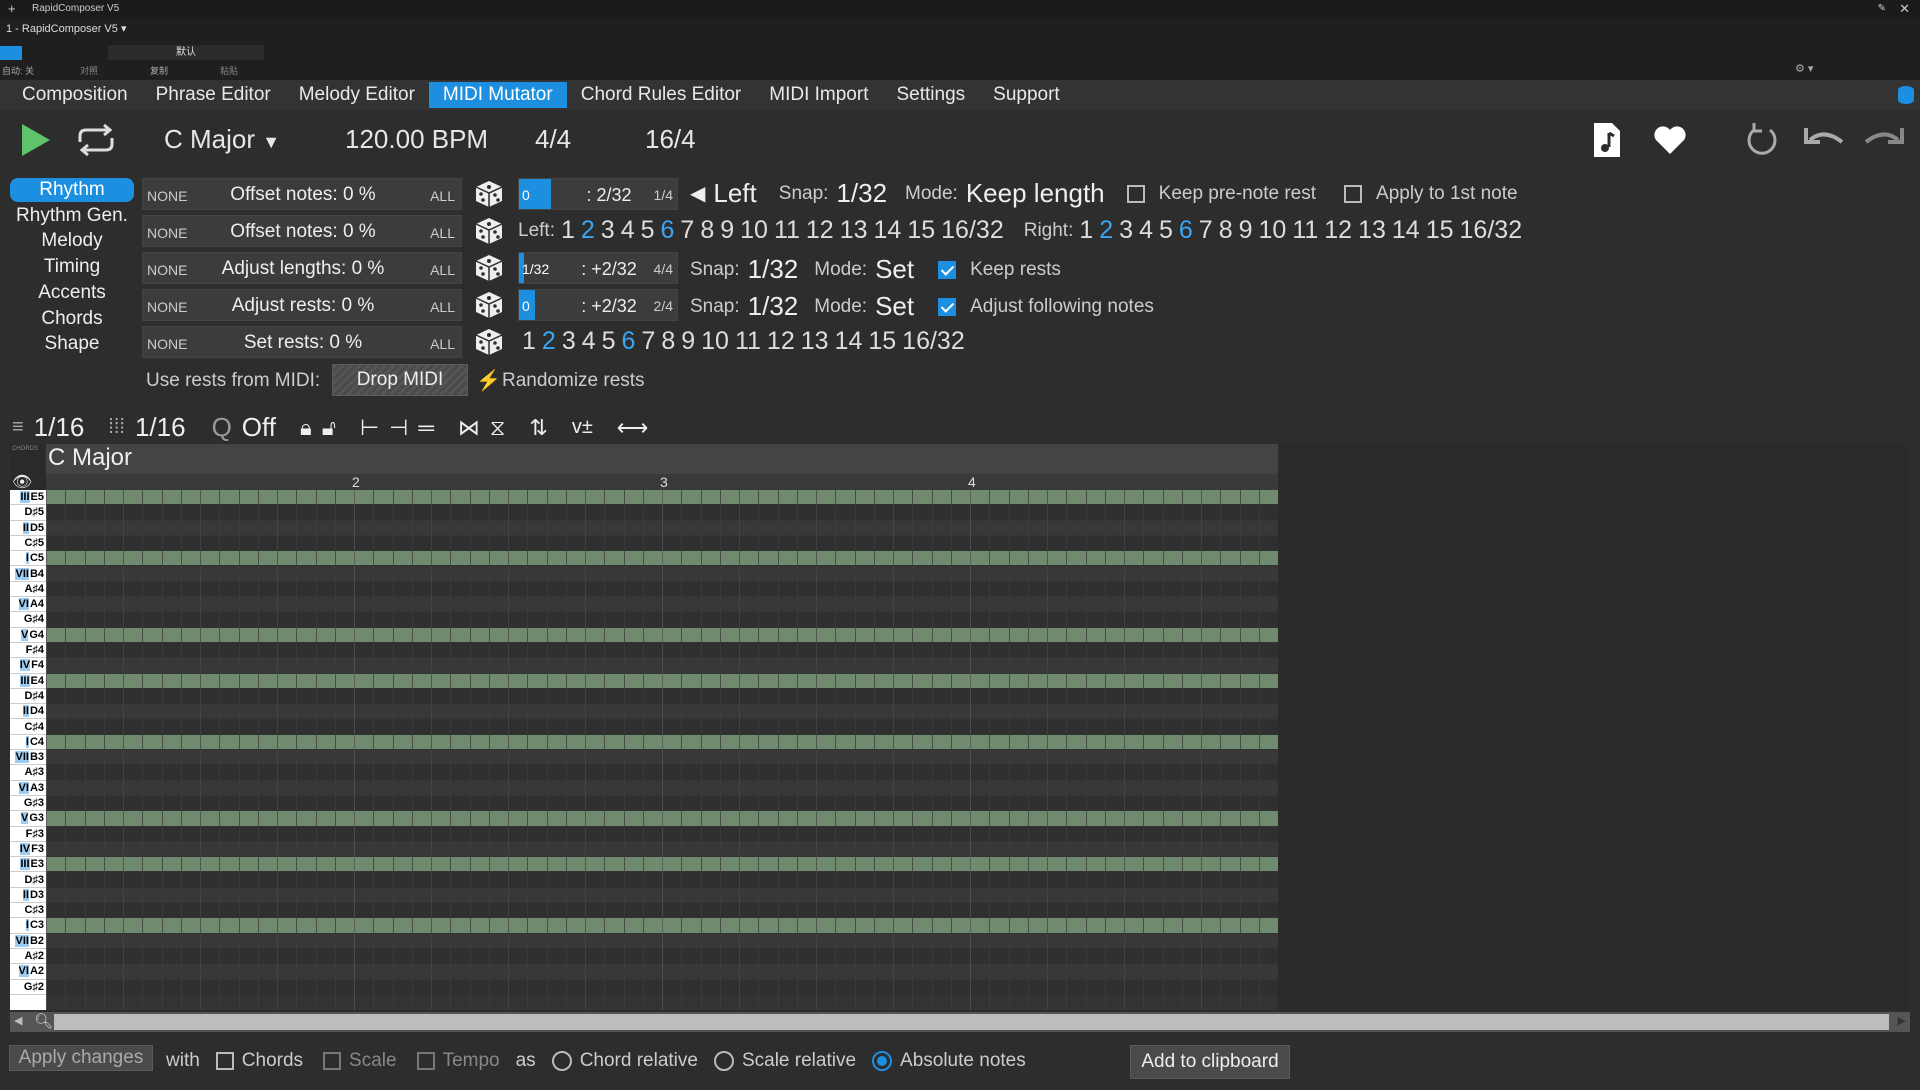 Image resolution: width=1920 pixels, height=1090 pixels. What do you see at coordinates (662, 482) in the screenshot?
I see `timeline-ruler: 2 3 4` at bounding box center [662, 482].